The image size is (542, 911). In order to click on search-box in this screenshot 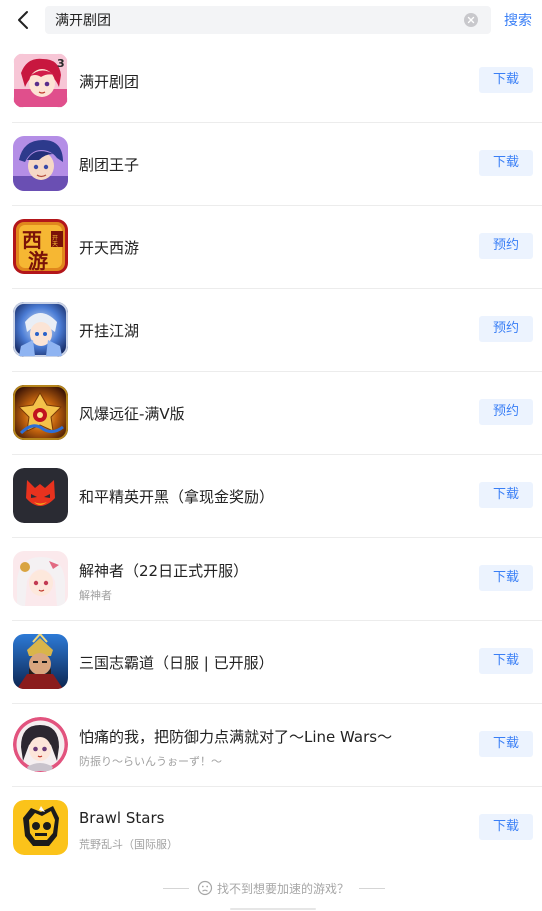, I will do `click(268, 20)`.